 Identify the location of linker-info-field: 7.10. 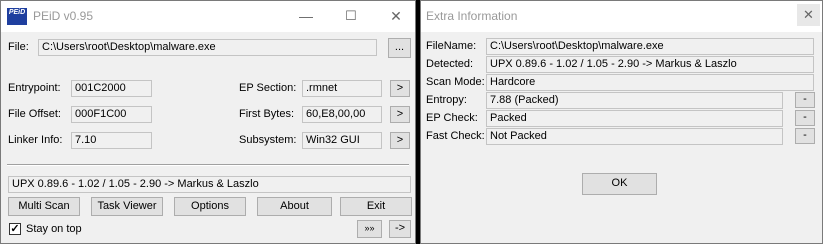
(111, 140).